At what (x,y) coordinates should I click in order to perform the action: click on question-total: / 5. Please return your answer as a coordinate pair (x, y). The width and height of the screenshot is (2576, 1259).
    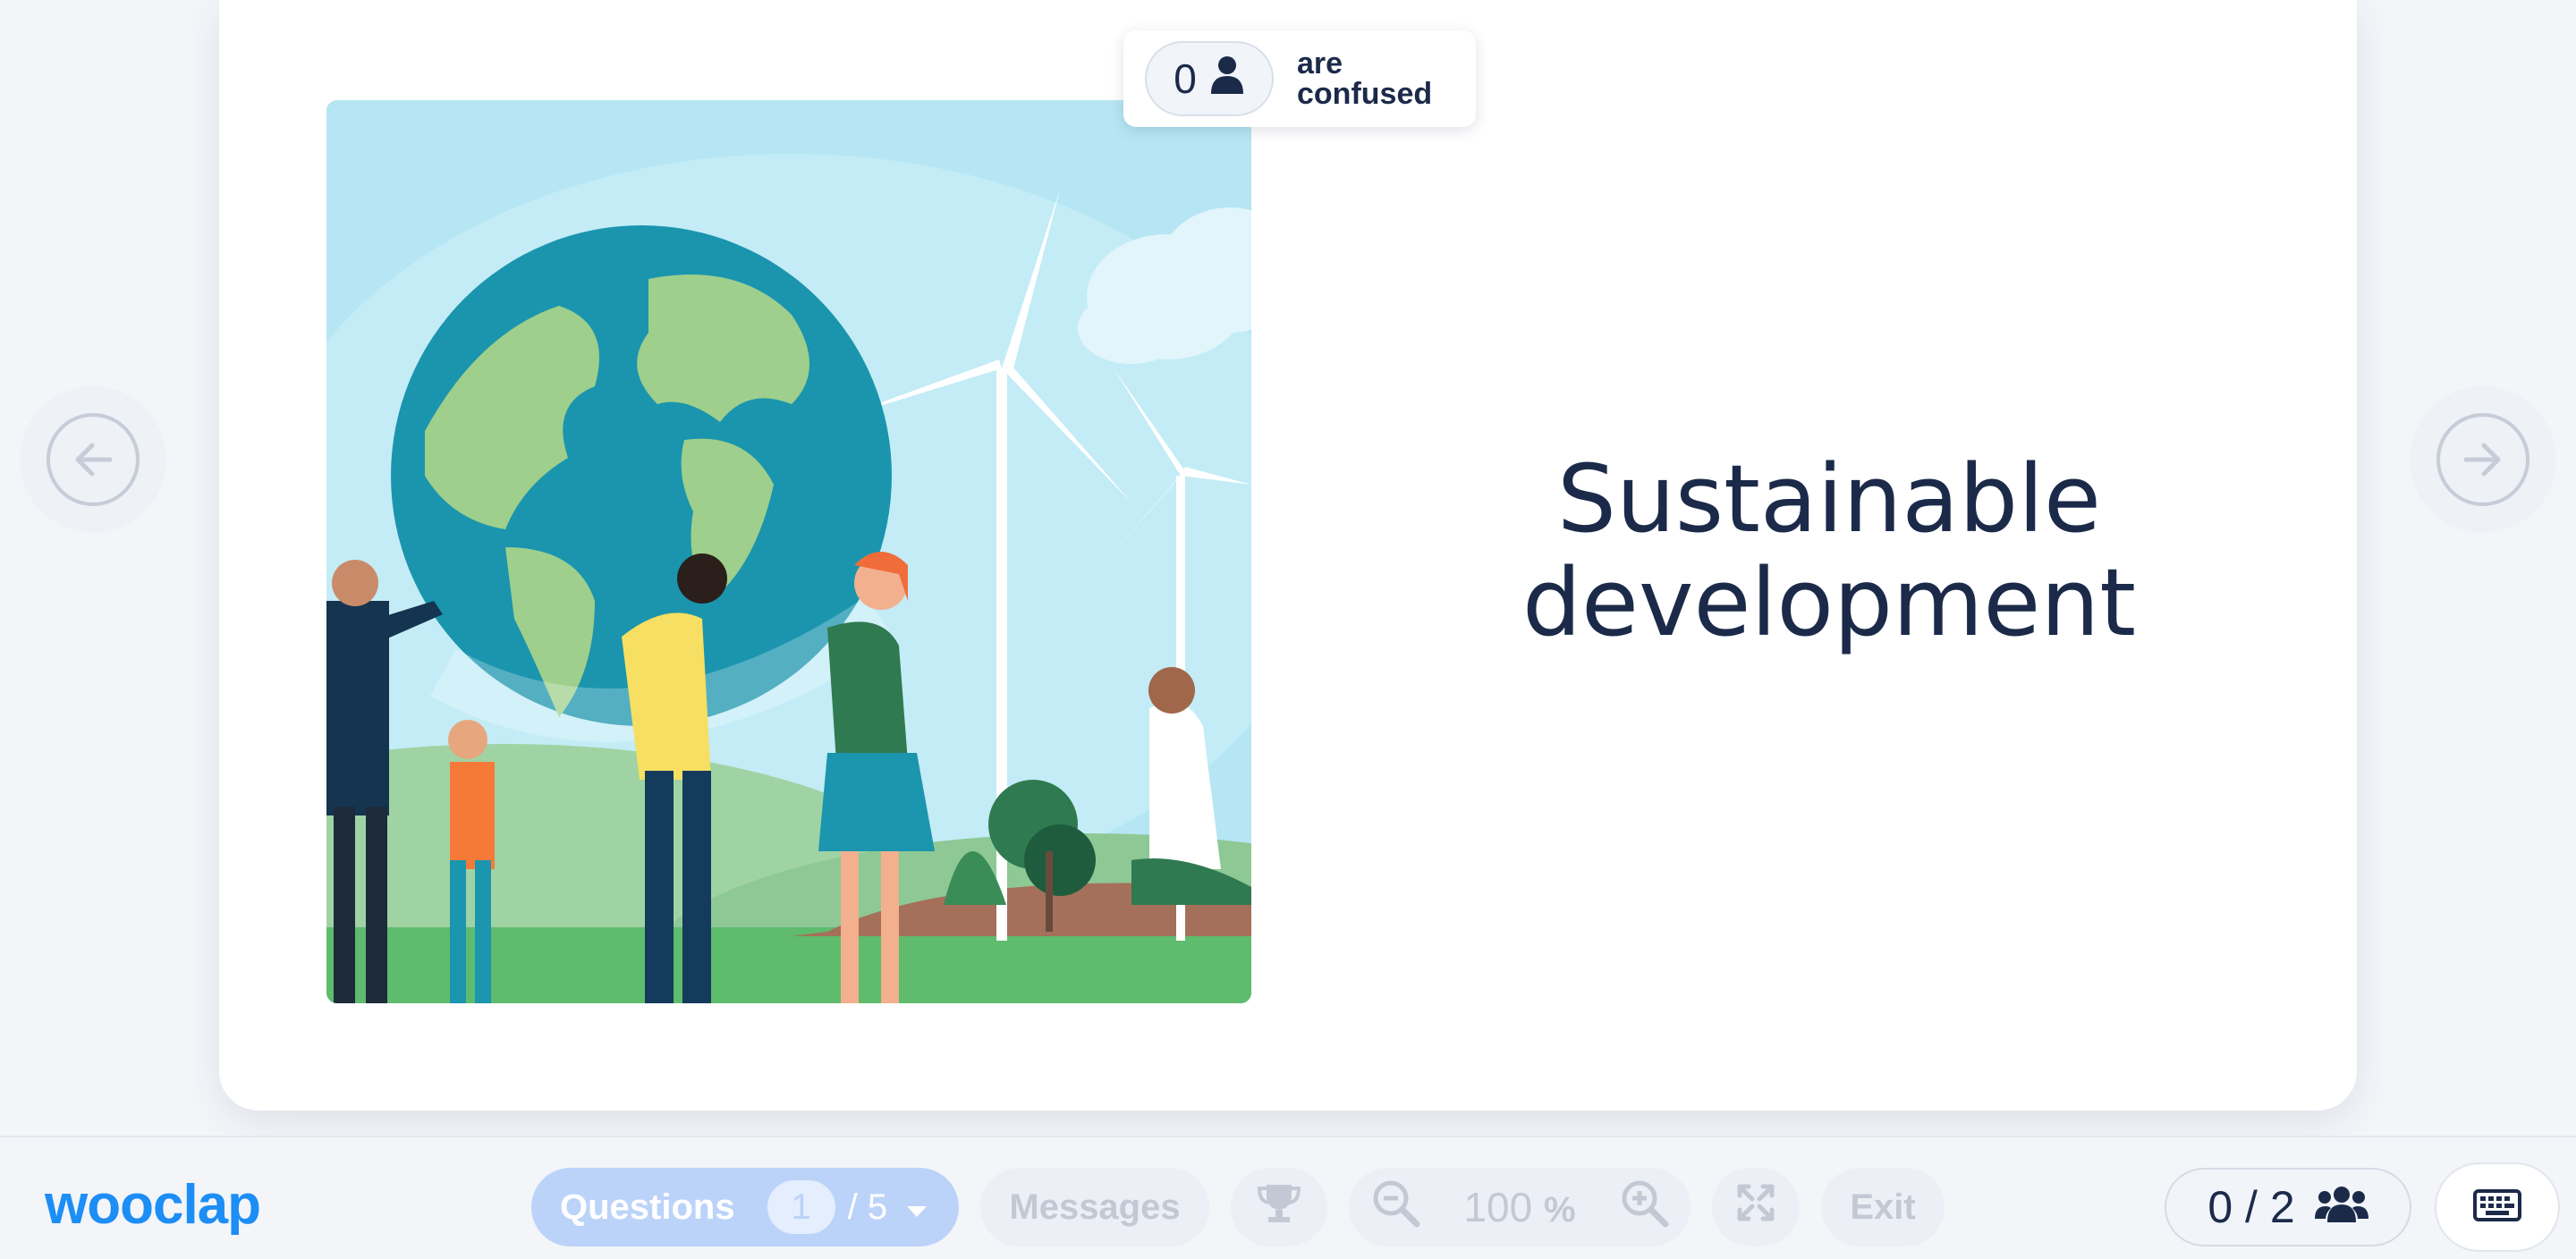
    Looking at the image, I should click on (867, 1207).